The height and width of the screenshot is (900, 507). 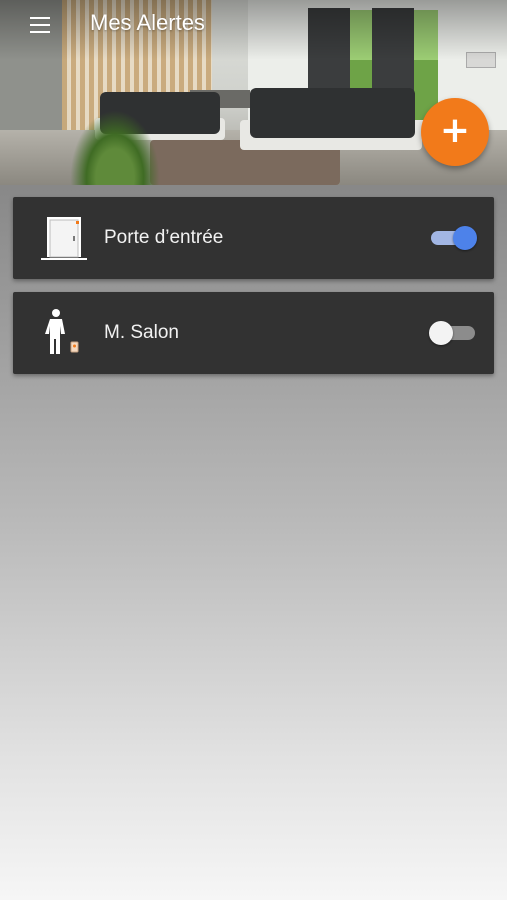 What do you see at coordinates (115, 147) in the screenshot?
I see `plant` at bounding box center [115, 147].